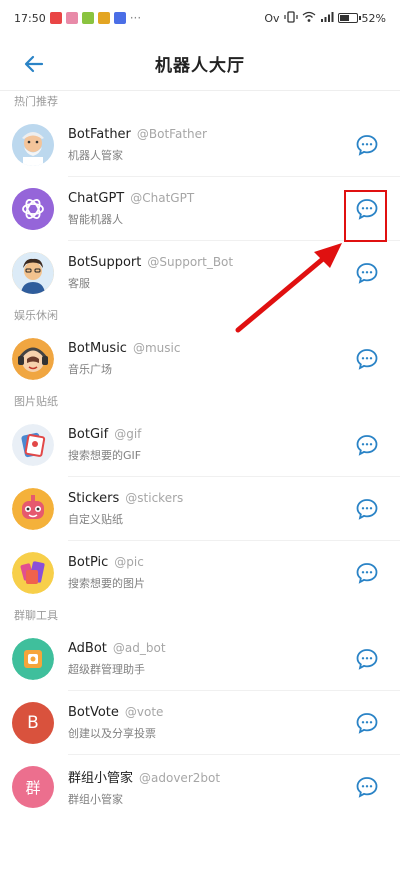 Image resolution: width=400 pixels, height=888 pixels. What do you see at coordinates (36, 315) in the screenshot?
I see `section-label-entertainment: 娱乐休闲` at bounding box center [36, 315].